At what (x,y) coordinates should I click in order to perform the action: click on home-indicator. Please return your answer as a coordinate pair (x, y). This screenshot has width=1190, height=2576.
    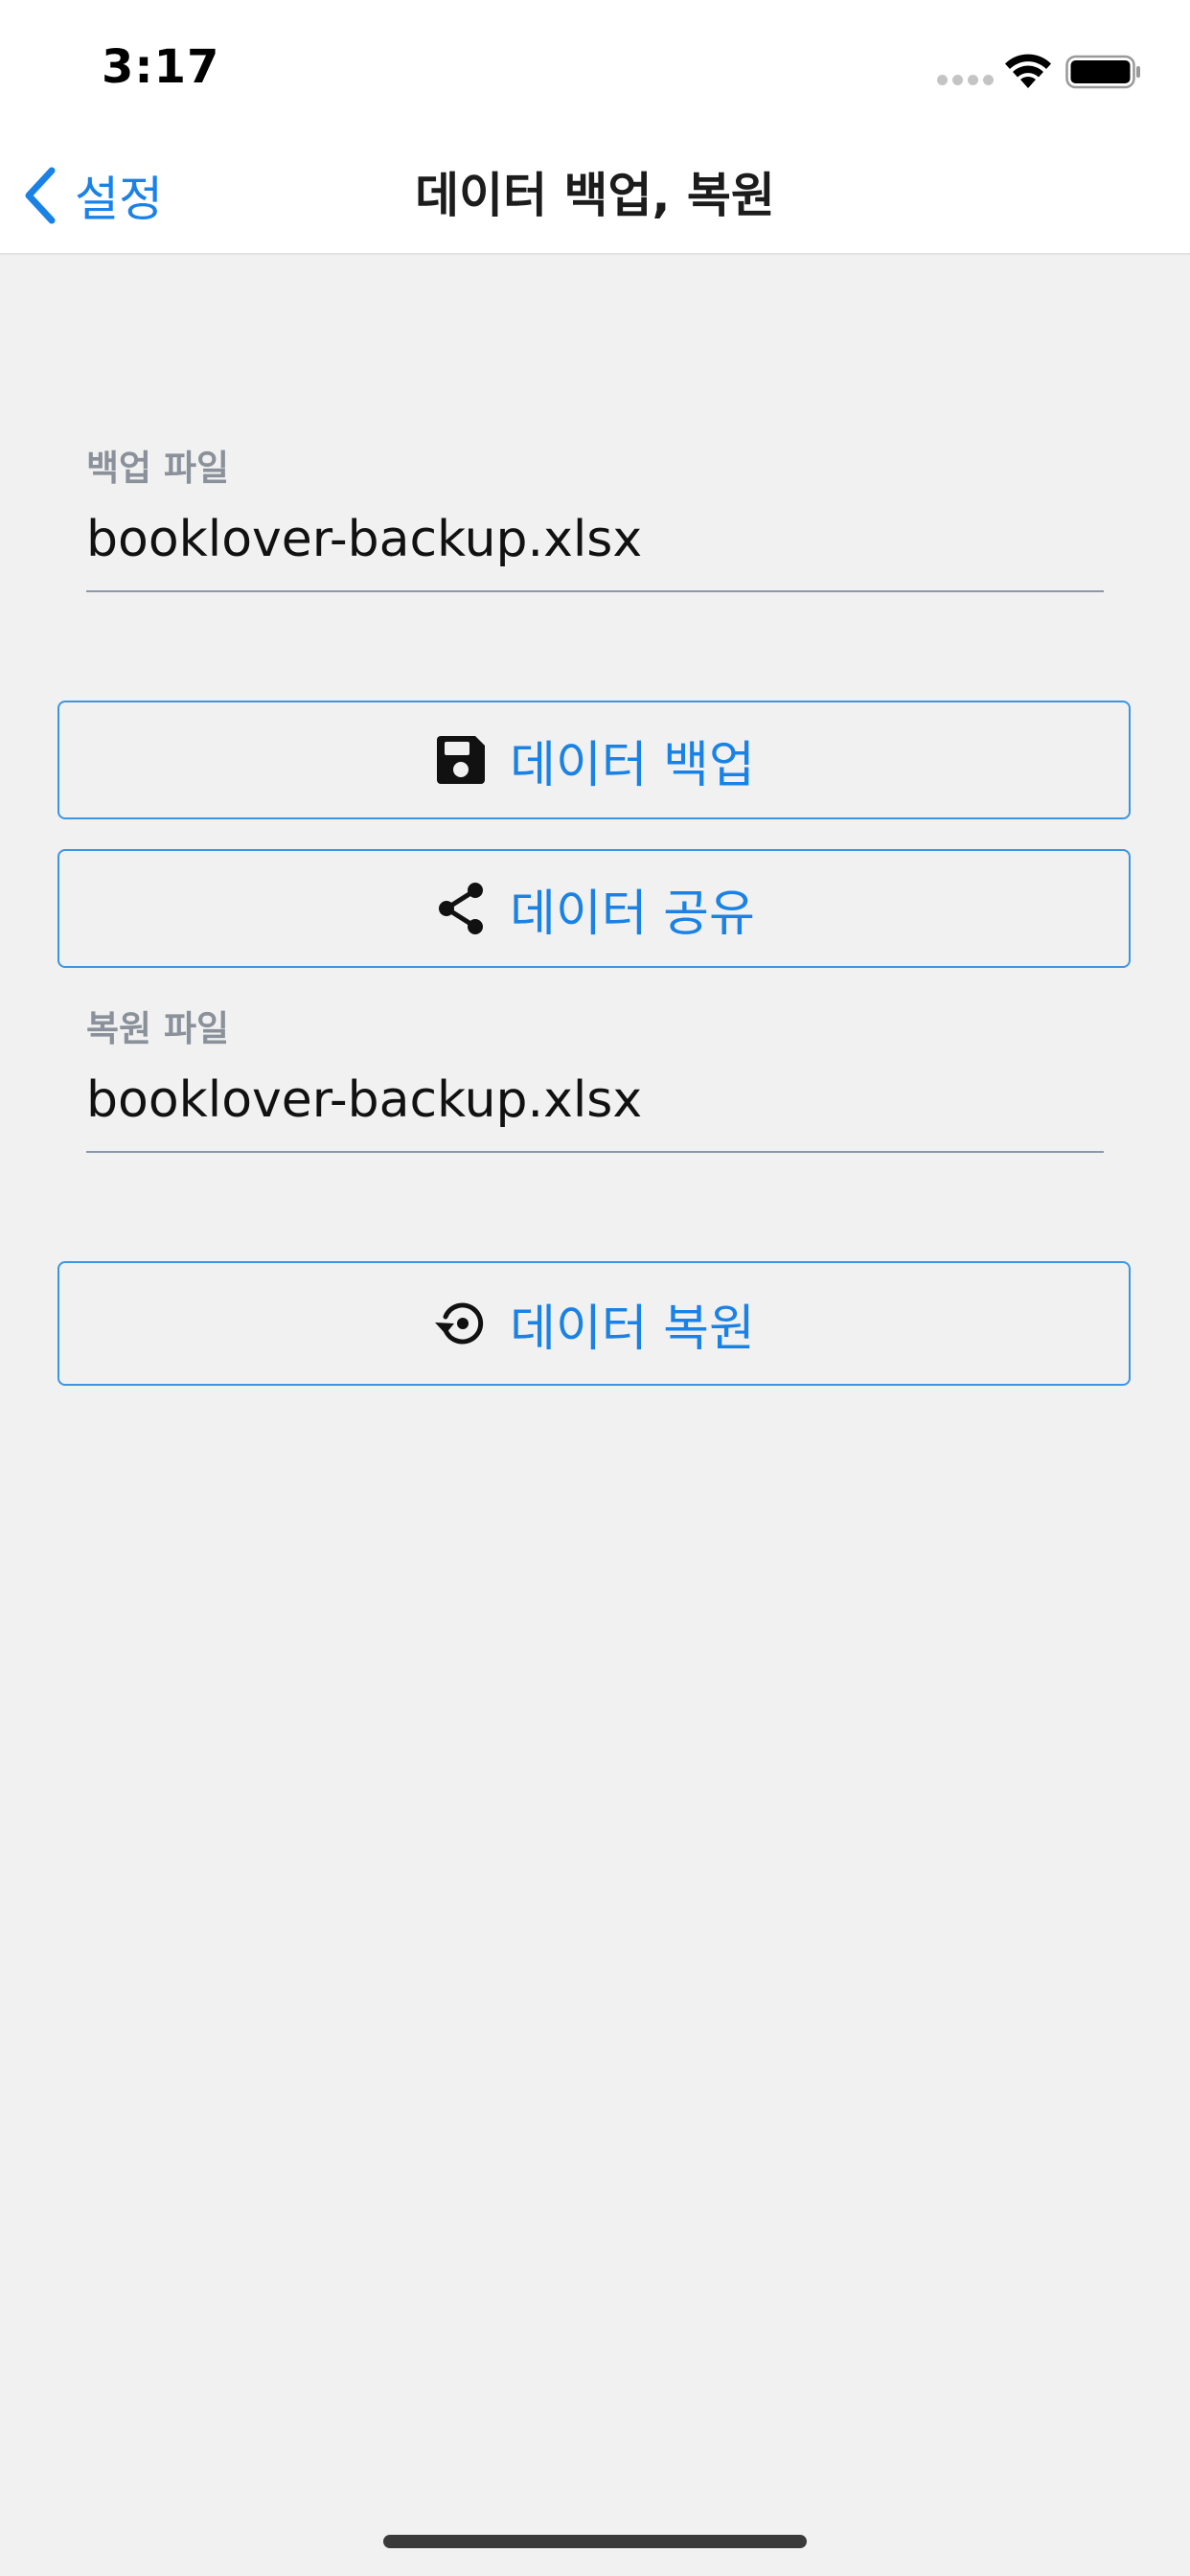
    Looking at the image, I should click on (595, 2541).